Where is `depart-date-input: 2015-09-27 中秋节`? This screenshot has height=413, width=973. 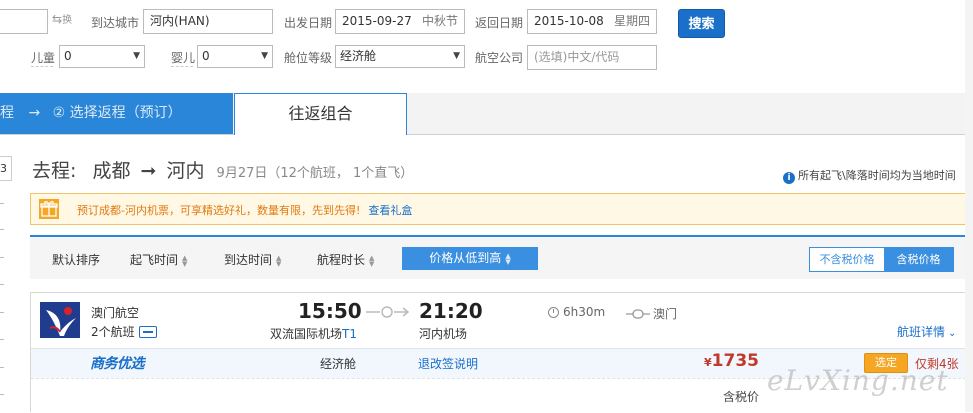
depart-date-input: 2015-09-27 中秋节 is located at coordinates (400, 21).